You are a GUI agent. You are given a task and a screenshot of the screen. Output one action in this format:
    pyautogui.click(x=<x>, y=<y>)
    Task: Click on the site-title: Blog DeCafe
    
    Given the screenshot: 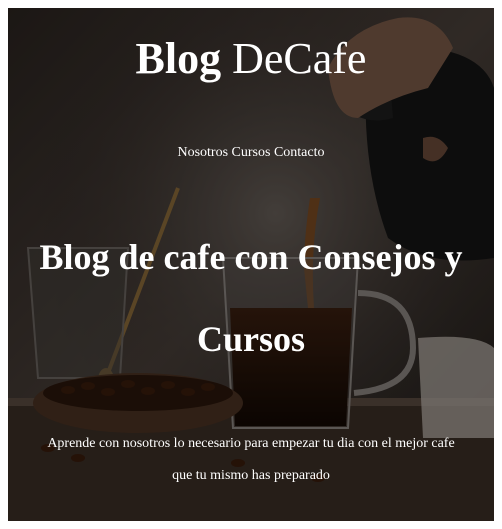 What is the action you would take?
    pyautogui.click(x=251, y=59)
    